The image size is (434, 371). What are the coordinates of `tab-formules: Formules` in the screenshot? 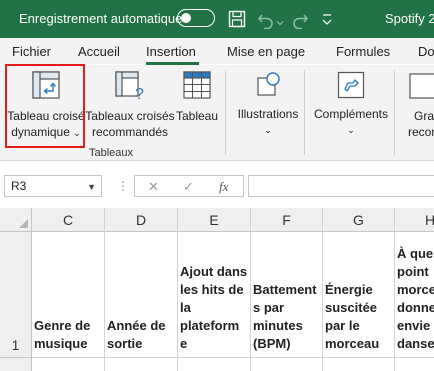 It's located at (363, 51).